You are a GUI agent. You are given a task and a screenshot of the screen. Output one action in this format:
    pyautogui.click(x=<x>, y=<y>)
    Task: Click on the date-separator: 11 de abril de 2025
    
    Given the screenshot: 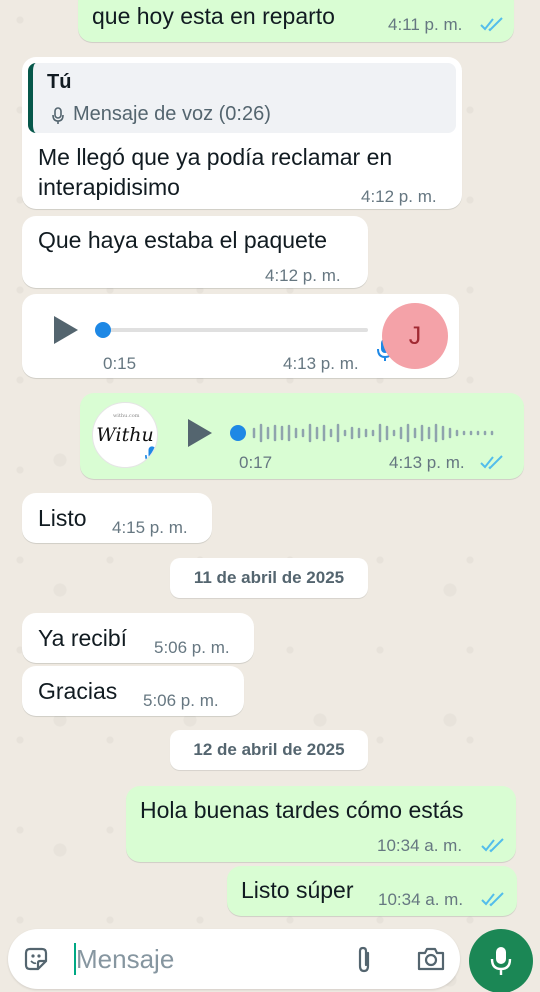 What is the action you would take?
    pyautogui.click(x=269, y=578)
    